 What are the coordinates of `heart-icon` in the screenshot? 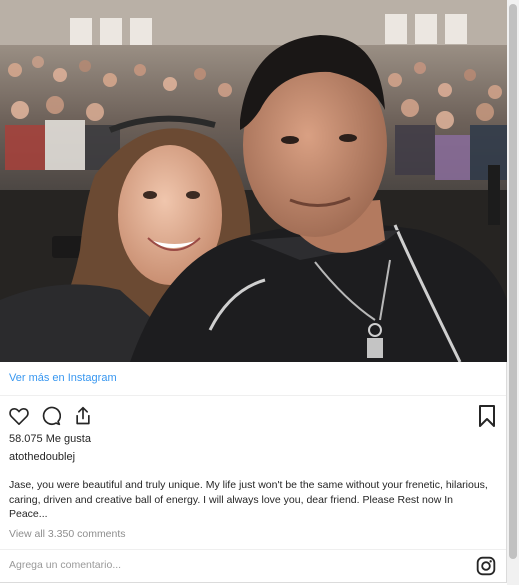 It's located at (19, 416).